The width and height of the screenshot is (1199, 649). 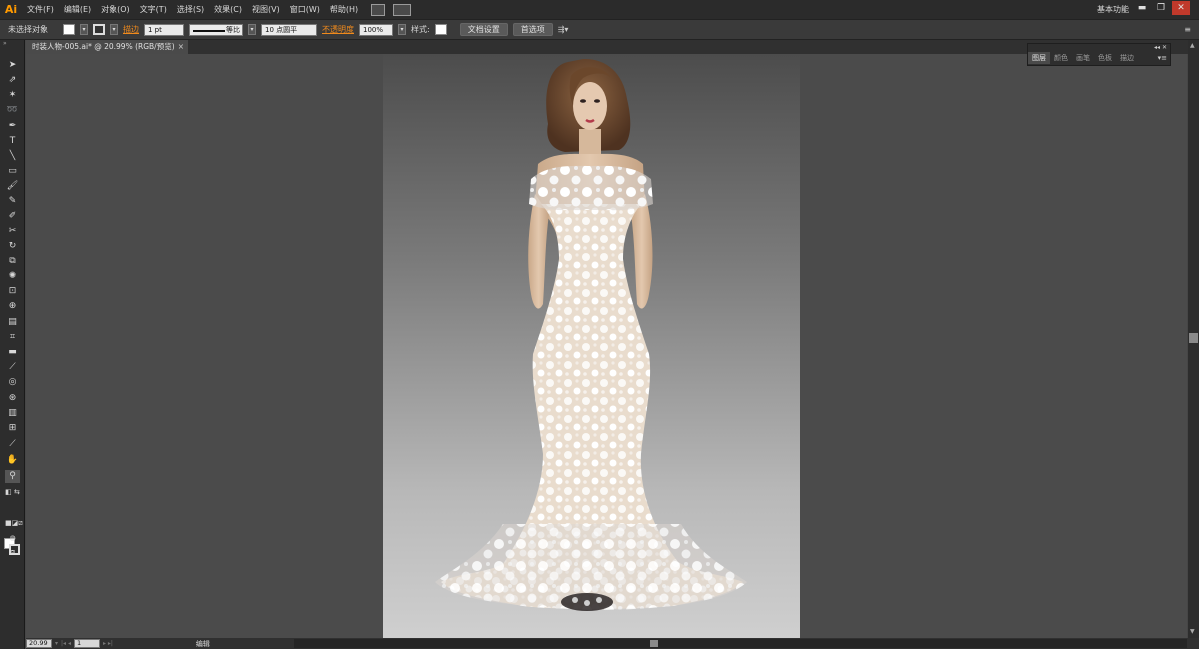 I want to click on panel-tab-row: 图层 颜色 画笔 色板 描边 ▾≡, so click(x=1099, y=58).